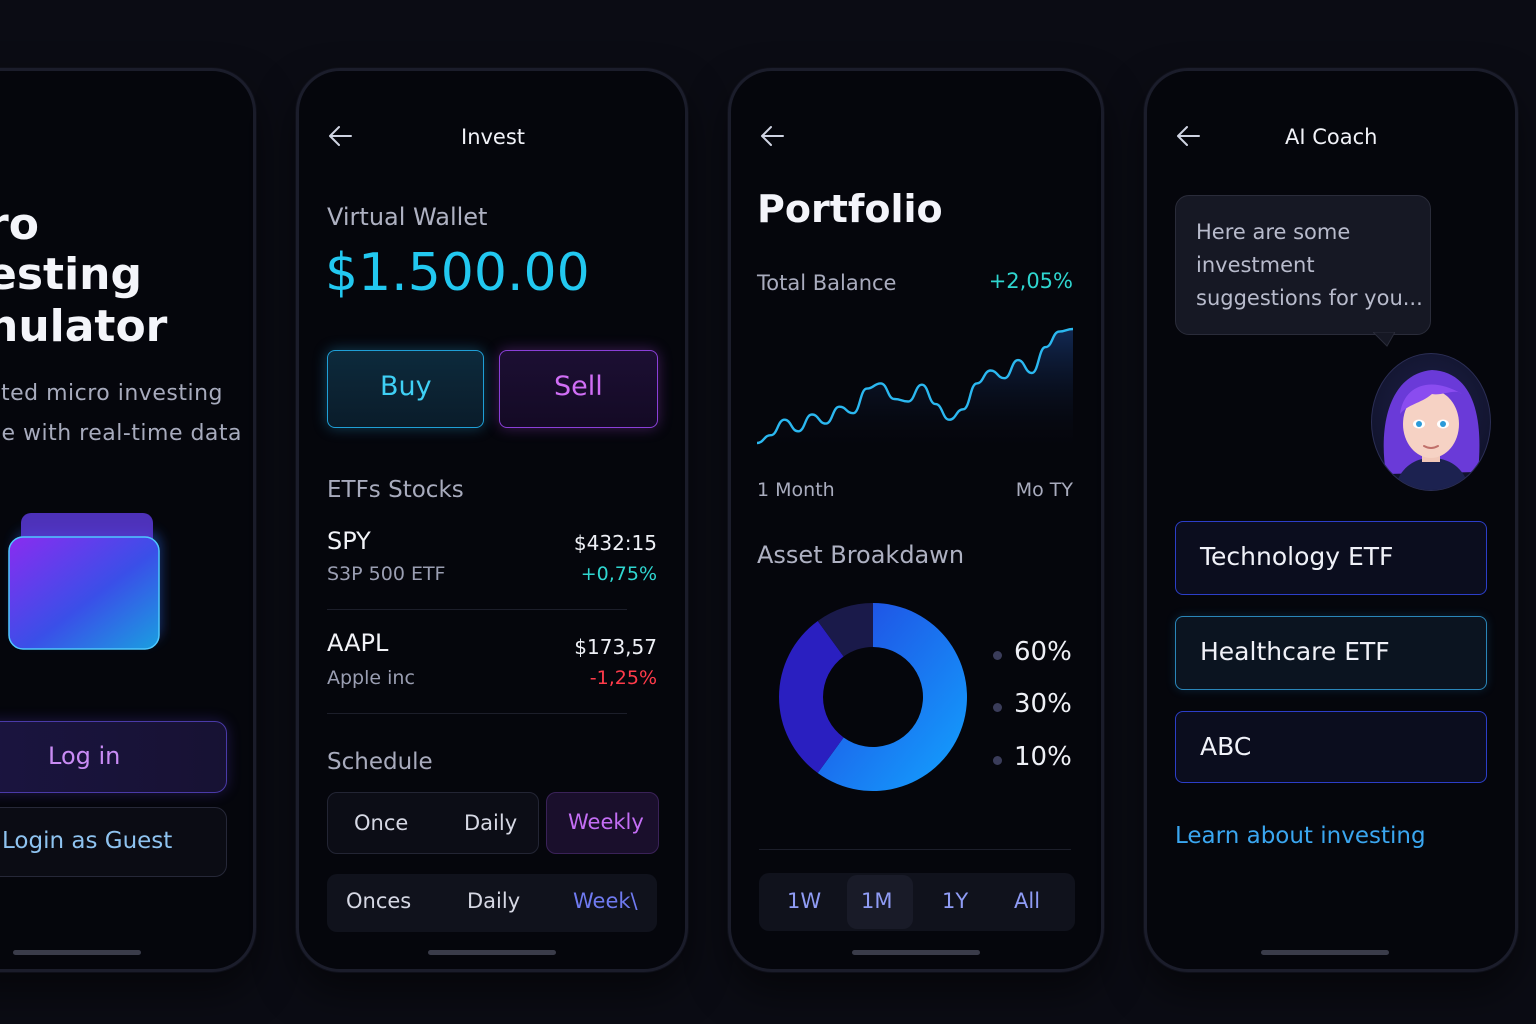 This screenshot has height=1024, width=1536. Describe the element at coordinates (121, 433) in the screenshot. I see `app-subtitle-line2: ne with real-time data` at that location.